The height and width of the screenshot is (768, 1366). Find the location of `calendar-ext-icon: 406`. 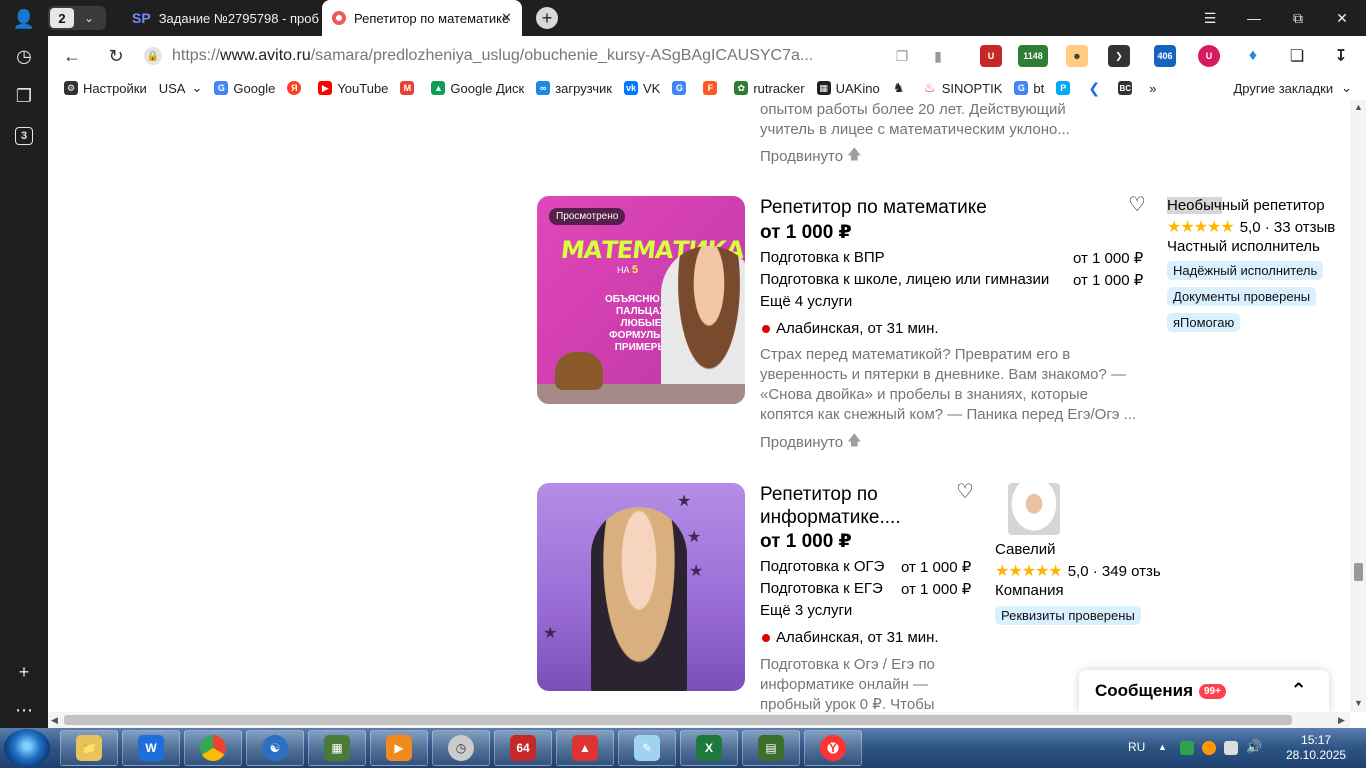

calendar-ext-icon: 406 is located at coordinates (1165, 56).